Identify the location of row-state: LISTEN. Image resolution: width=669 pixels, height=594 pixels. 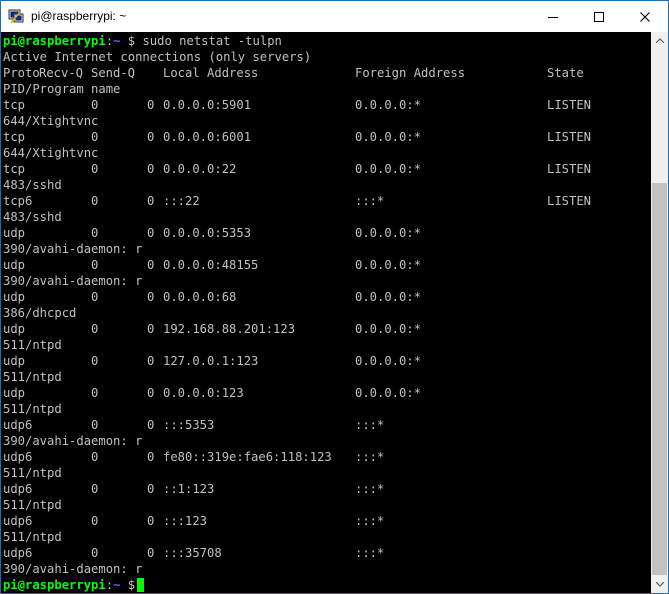
(569, 137).